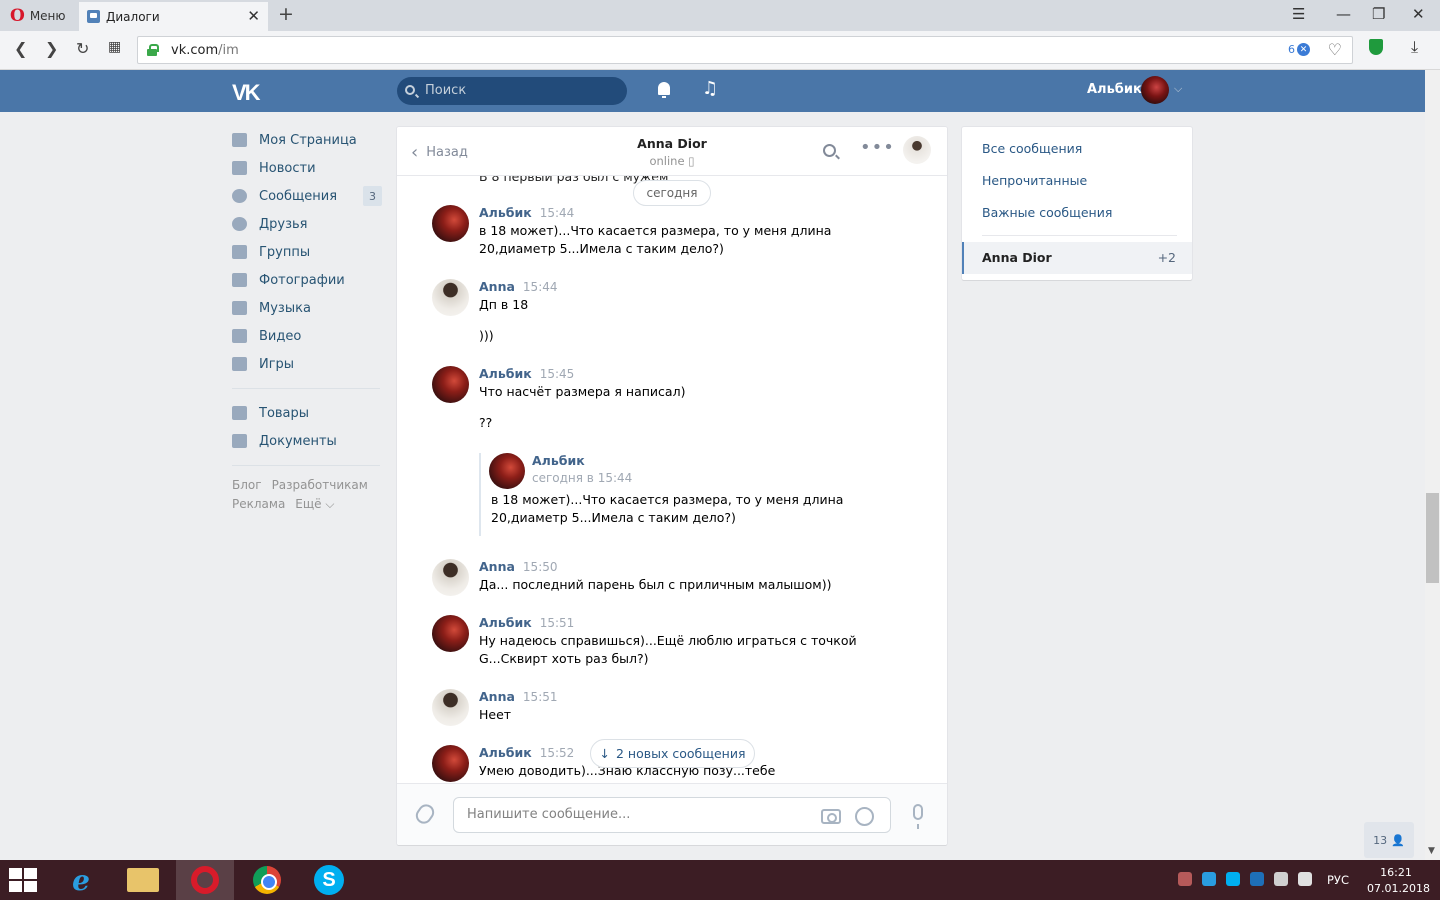 The height and width of the screenshot is (900, 1440). Describe the element at coordinates (239, 140) in the screenshot. I see `home-icon` at that location.